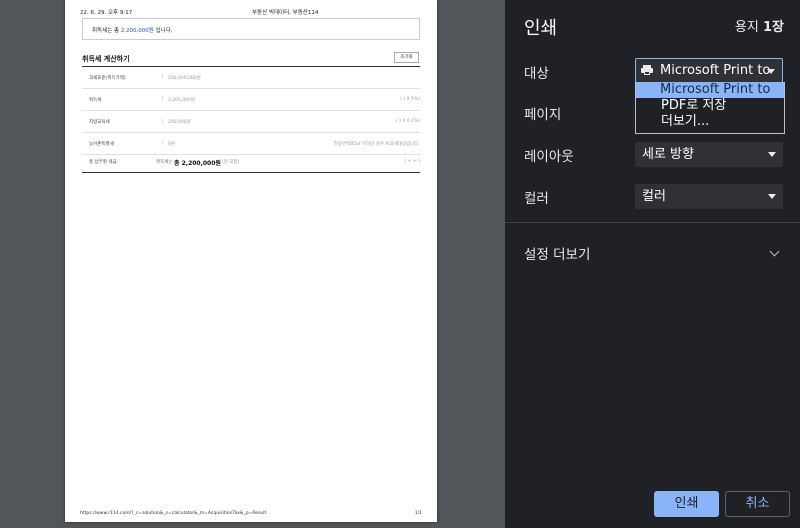 This screenshot has width=800, height=528. Describe the element at coordinates (709, 196) in the screenshot. I see `color-select: 컬러` at that location.